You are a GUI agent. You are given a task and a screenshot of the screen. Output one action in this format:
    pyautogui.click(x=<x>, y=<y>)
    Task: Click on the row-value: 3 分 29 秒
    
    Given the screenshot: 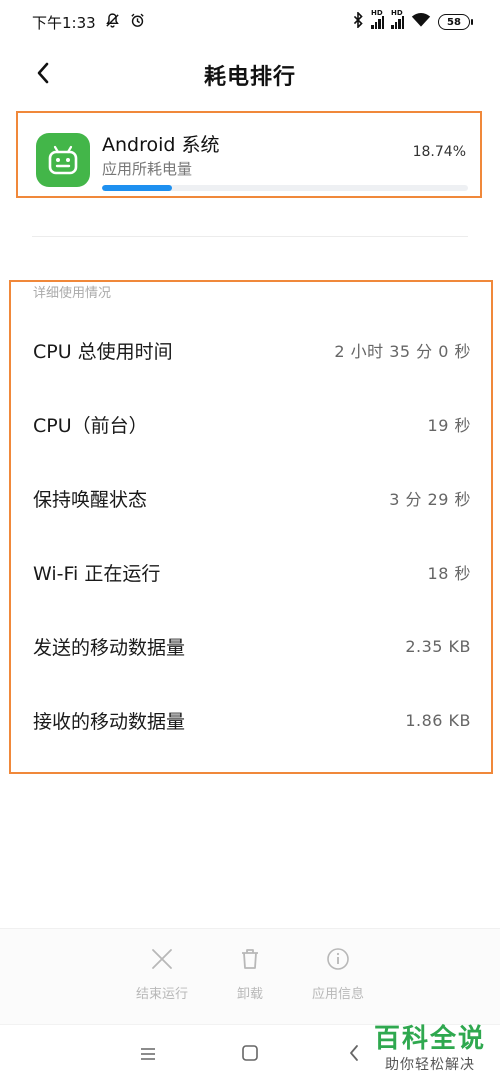 What is the action you would take?
    pyautogui.click(x=430, y=499)
    